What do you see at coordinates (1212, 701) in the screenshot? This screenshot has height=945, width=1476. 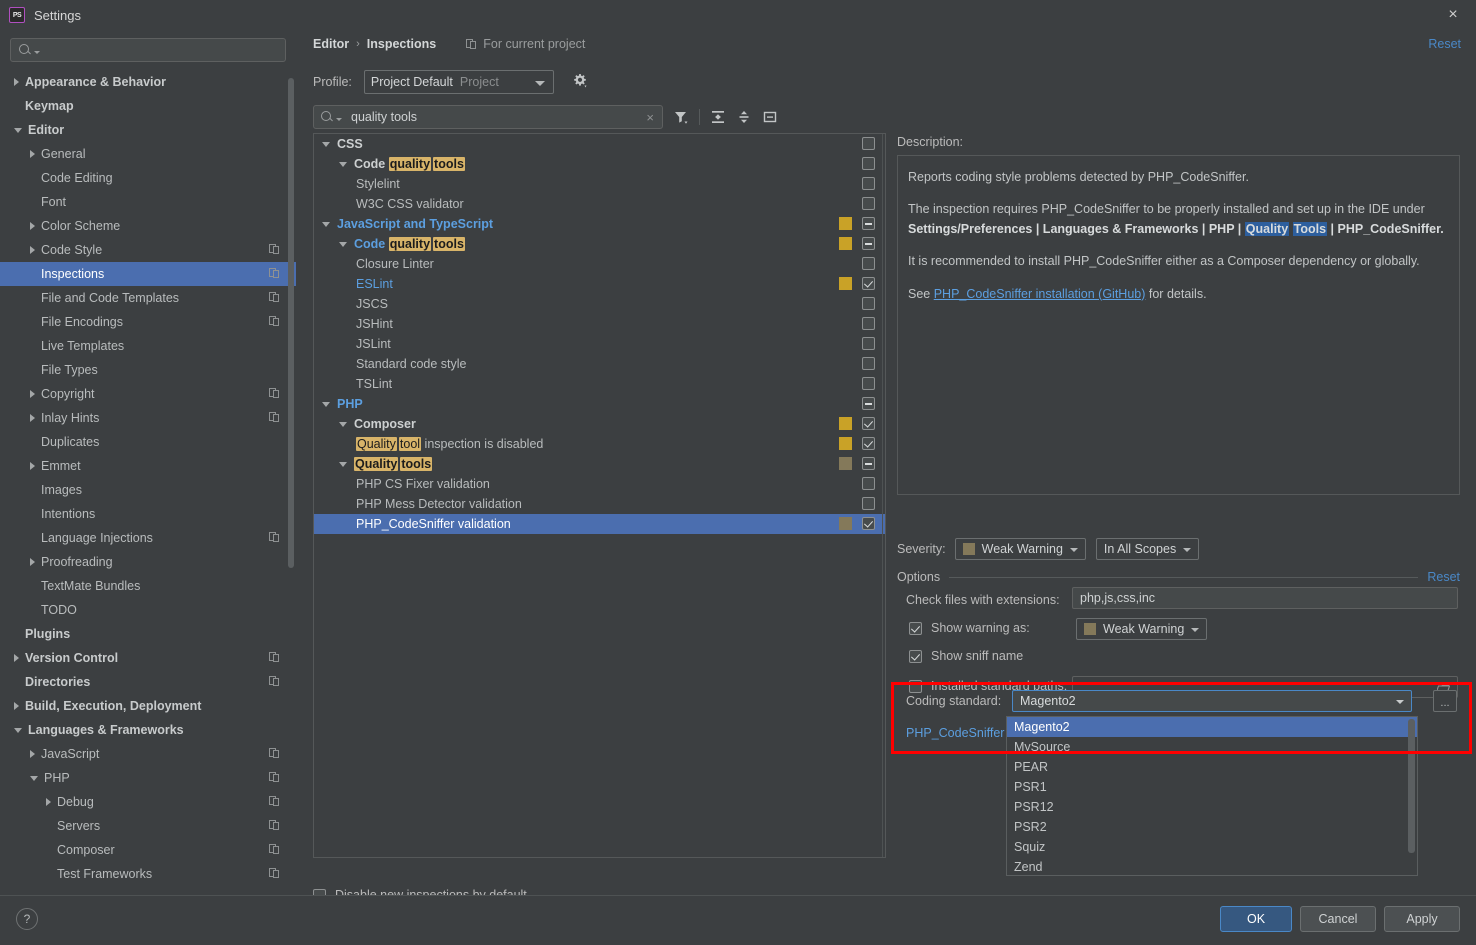 I see `coding-standard-select: Magento2` at bounding box center [1212, 701].